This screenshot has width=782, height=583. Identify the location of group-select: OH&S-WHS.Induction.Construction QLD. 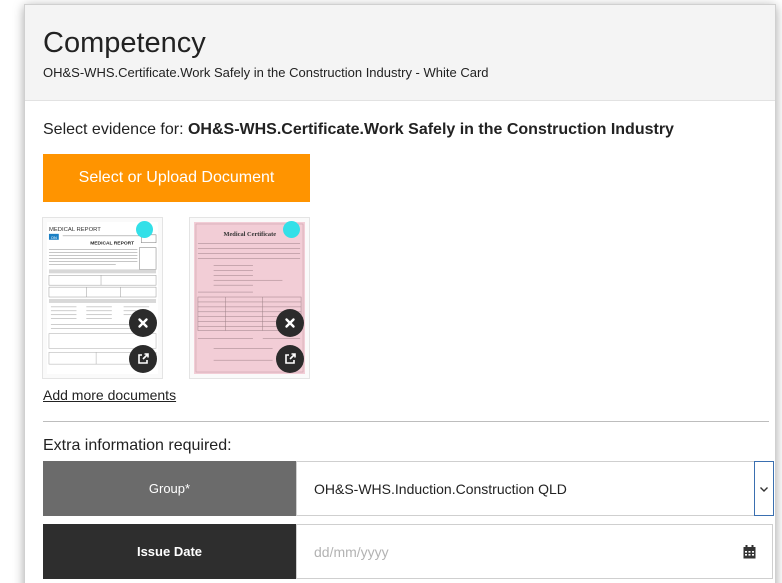
(535, 488).